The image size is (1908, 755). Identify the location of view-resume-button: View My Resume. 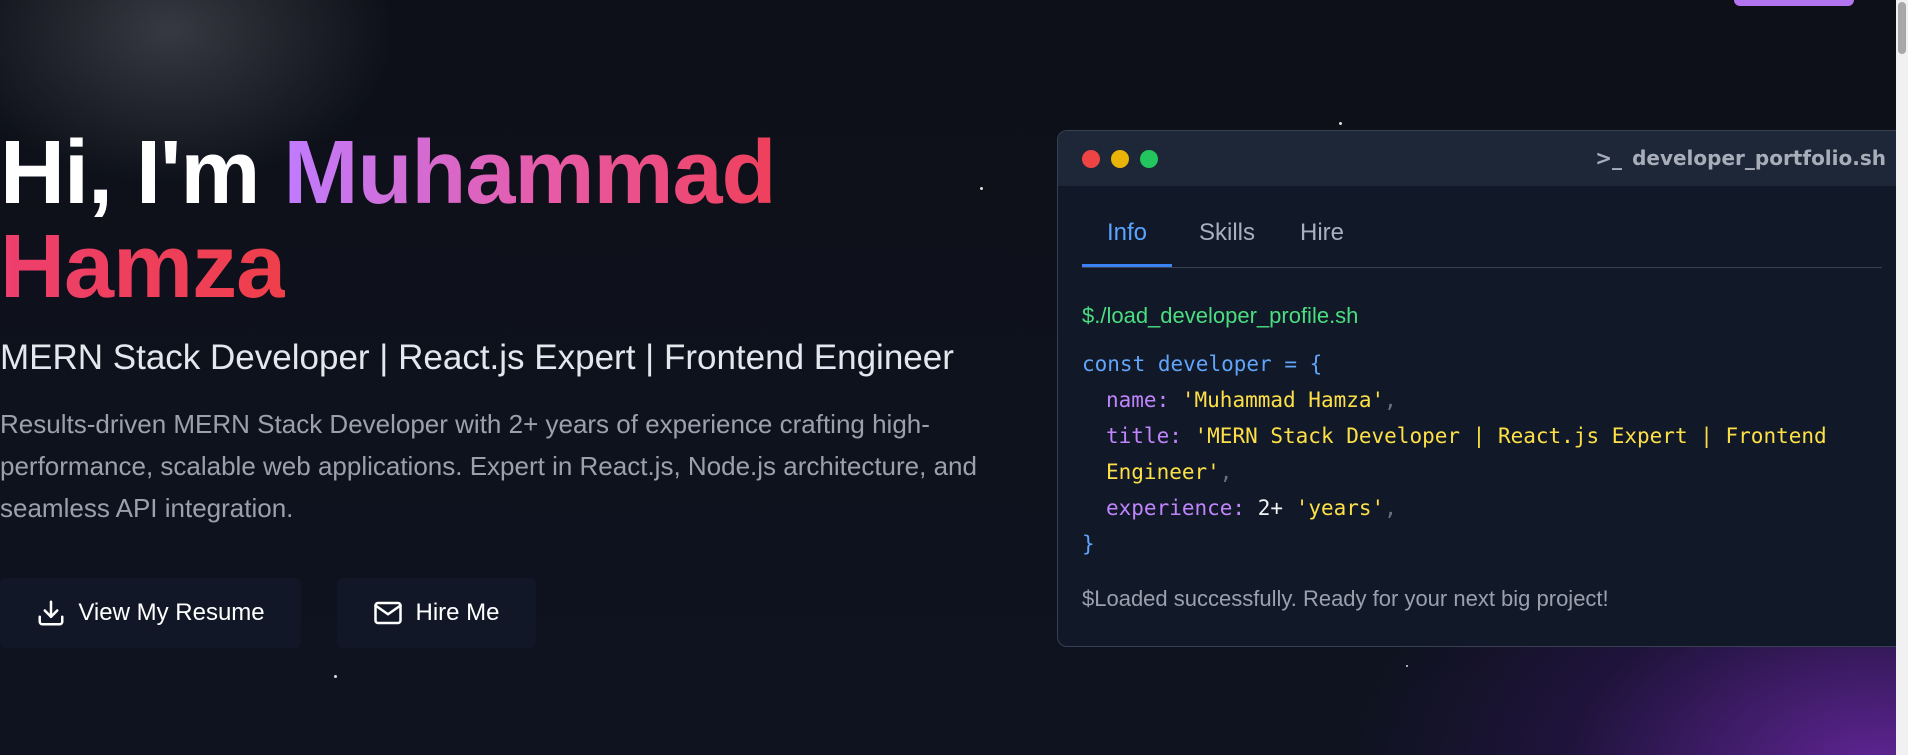
(150, 613).